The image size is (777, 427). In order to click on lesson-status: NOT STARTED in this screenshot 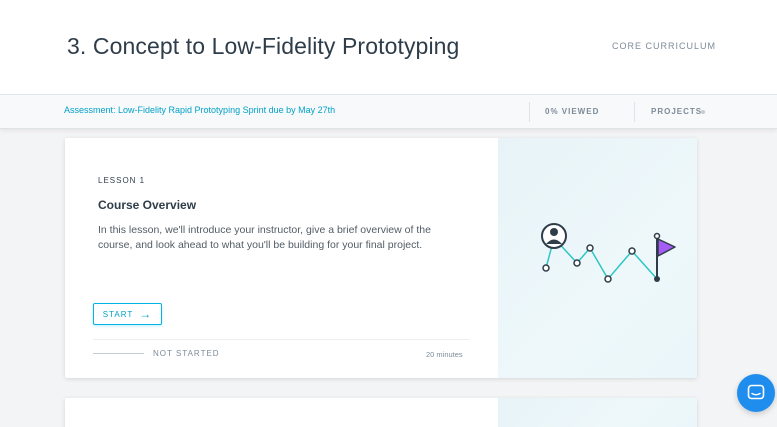, I will do `click(186, 353)`.